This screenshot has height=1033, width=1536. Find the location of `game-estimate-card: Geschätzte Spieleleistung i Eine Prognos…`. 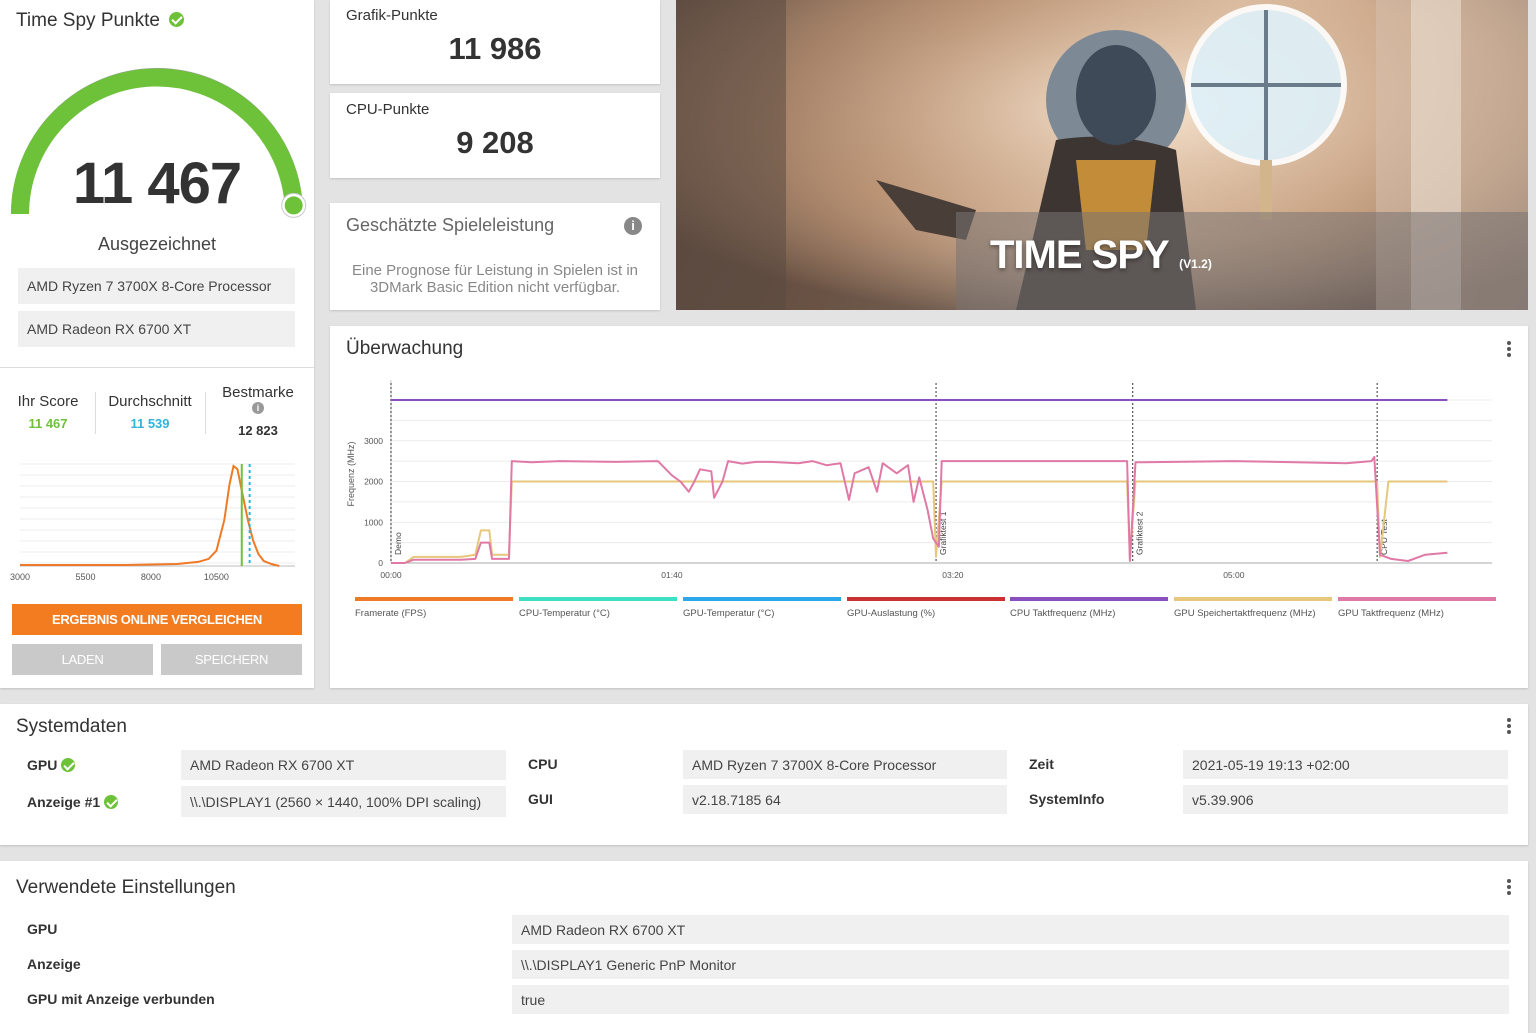

game-estimate-card: Geschätzte Spieleleistung i Eine Prognos… is located at coordinates (495, 256).